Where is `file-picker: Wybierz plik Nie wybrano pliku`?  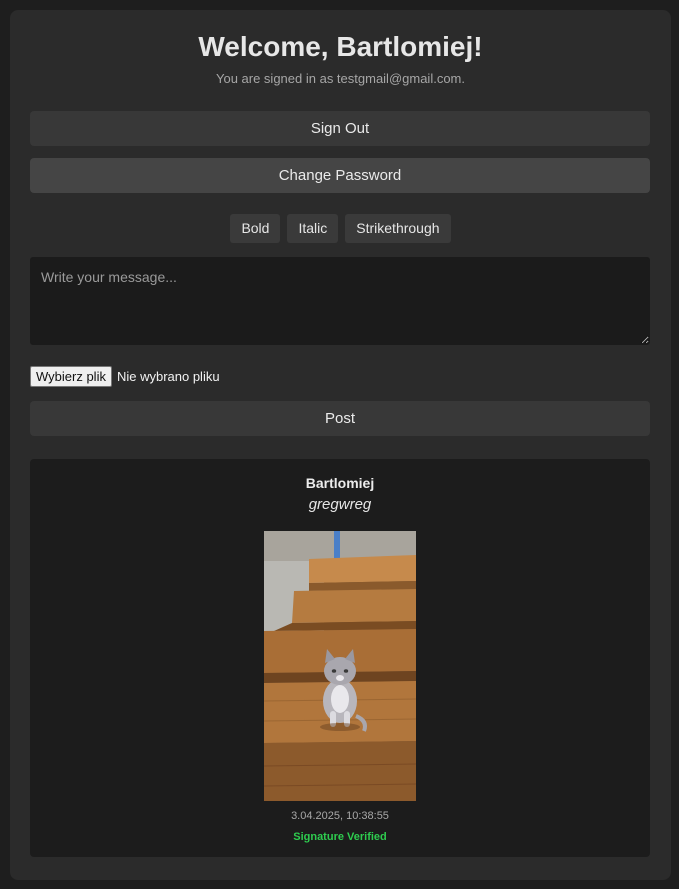 file-picker: Wybierz plik Nie wybrano pliku is located at coordinates (340, 376).